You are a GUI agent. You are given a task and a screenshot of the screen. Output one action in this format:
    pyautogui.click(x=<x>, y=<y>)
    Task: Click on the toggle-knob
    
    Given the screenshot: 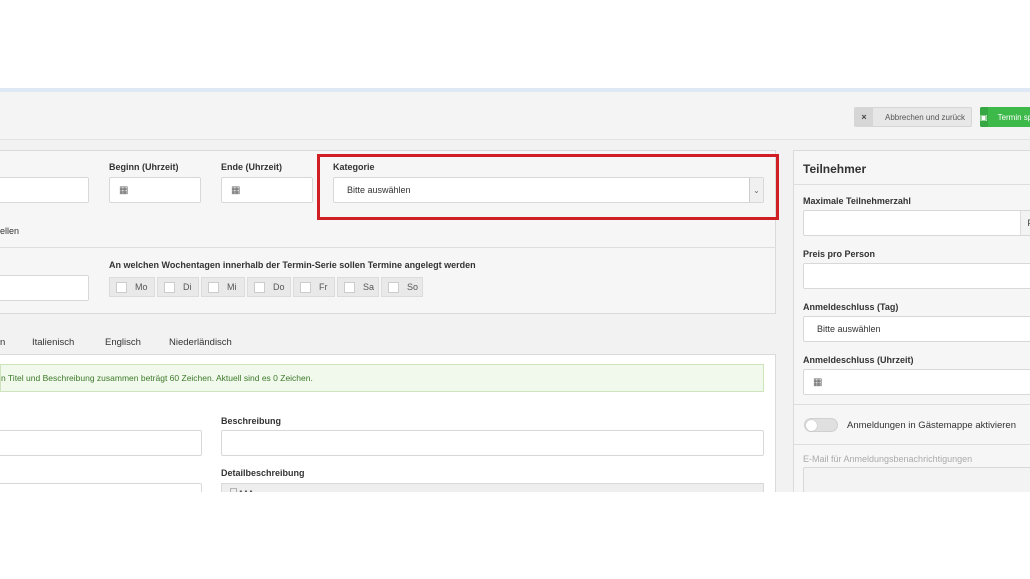 What is the action you would take?
    pyautogui.click(x=811, y=425)
    